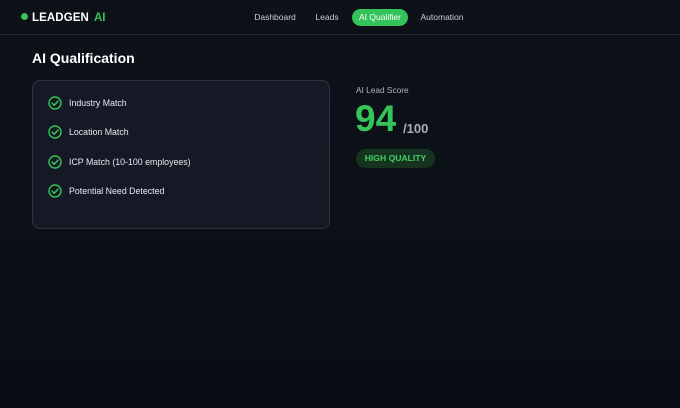 The width and height of the screenshot is (680, 408). Describe the element at coordinates (376, 118) in the screenshot. I see `lead-score-value: 94` at that location.